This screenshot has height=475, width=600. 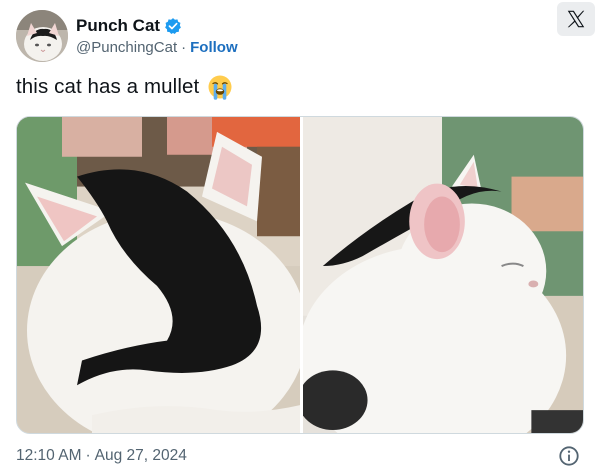 I want to click on author-avatar, so click(x=42, y=36).